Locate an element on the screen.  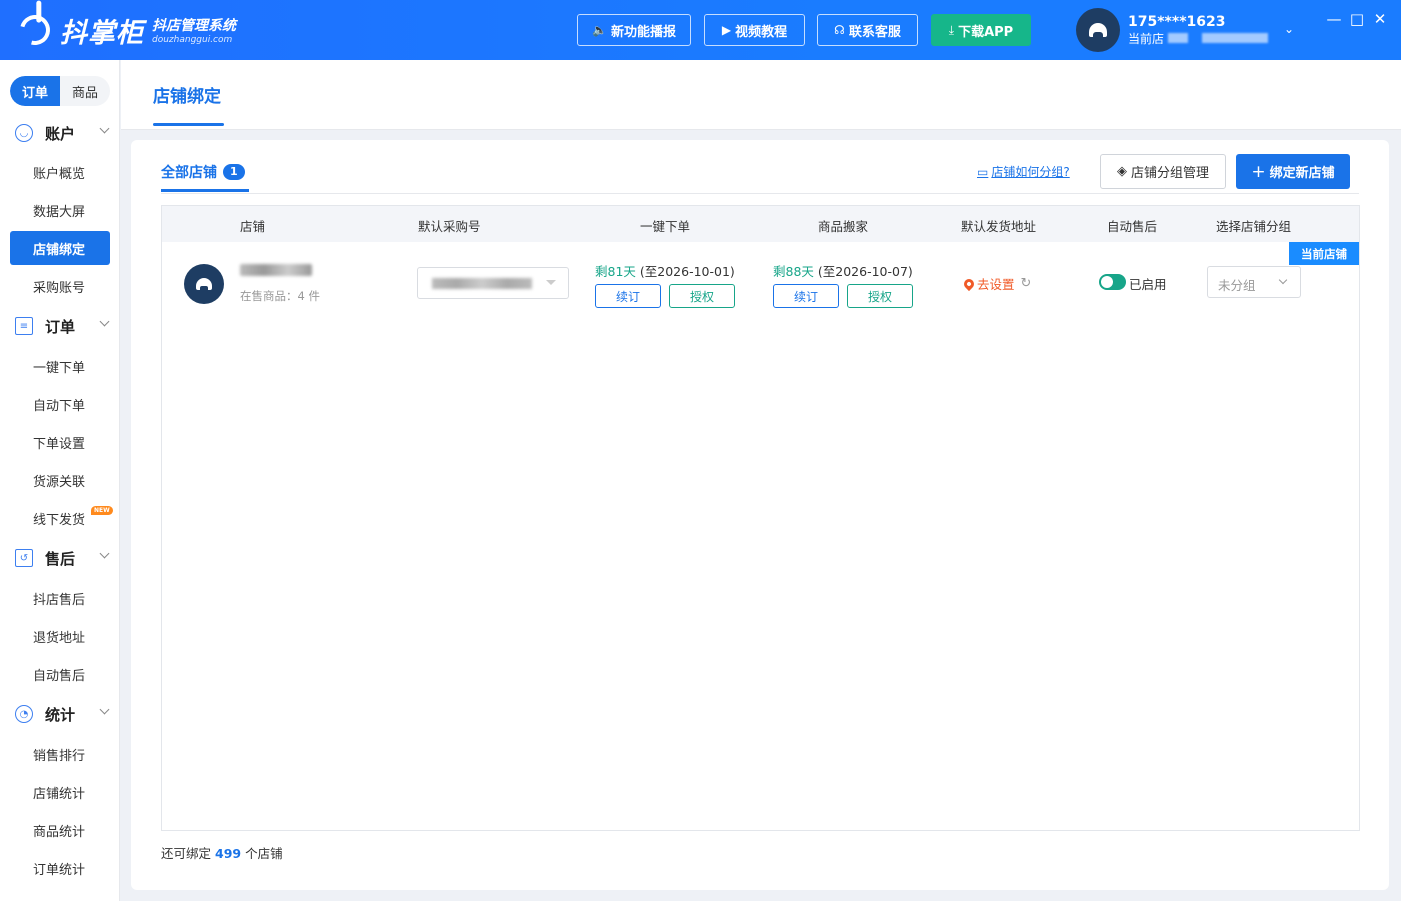
sidebar-item-offline-shipping: 线下发货 NEW is located at coordinates (61, 518).